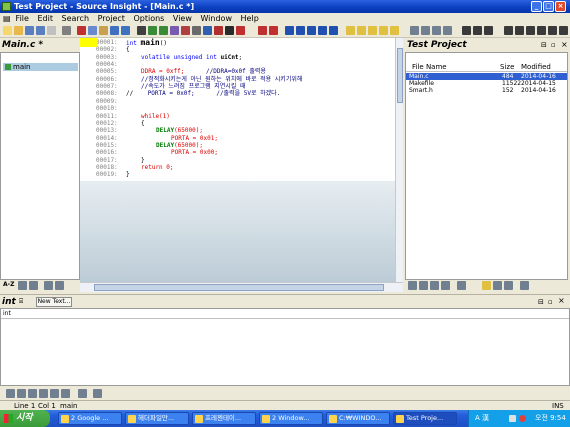  I want to click on save-icon, so click(29, 30).